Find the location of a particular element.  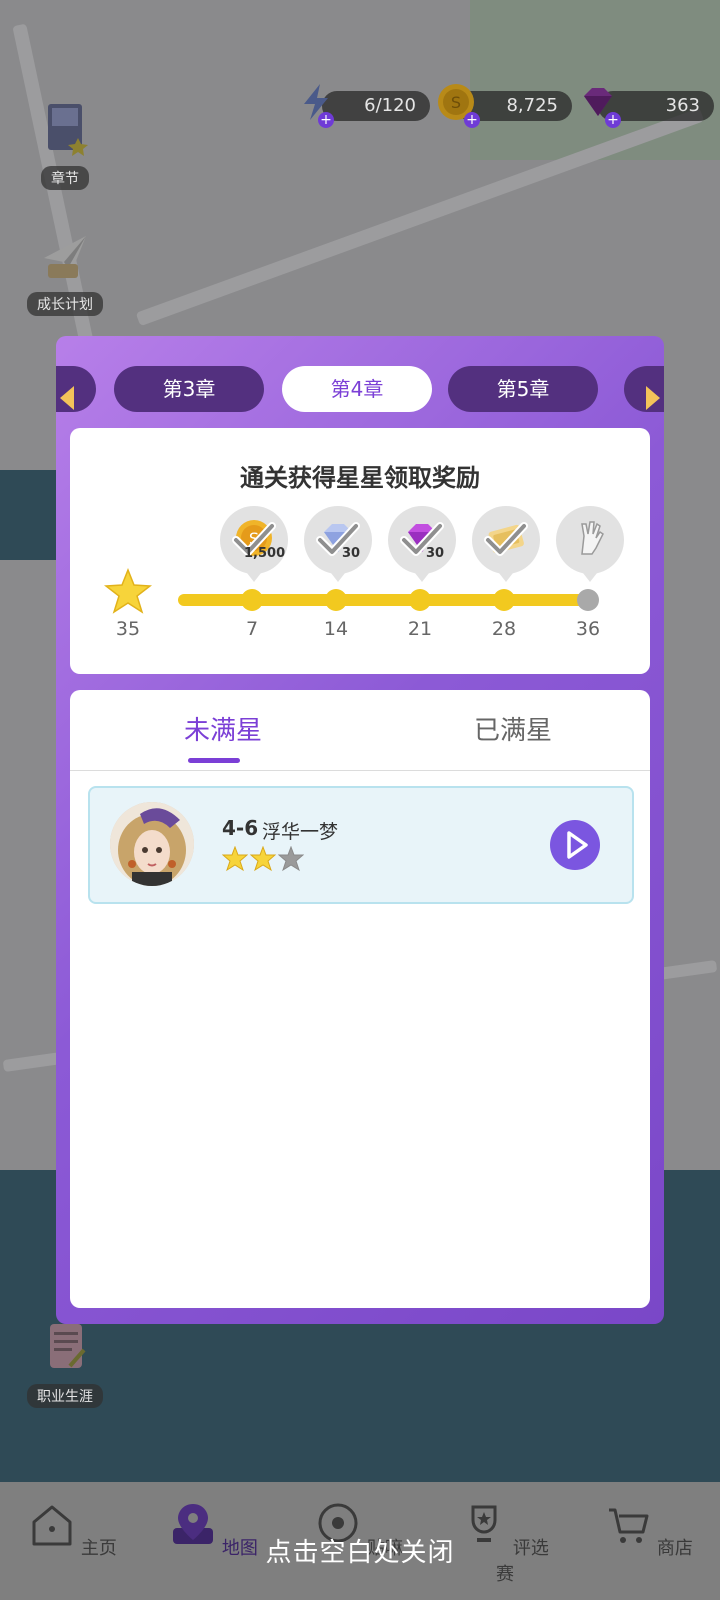

stage-list-item: 4-6 浮华一梦 is located at coordinates (361, 845).